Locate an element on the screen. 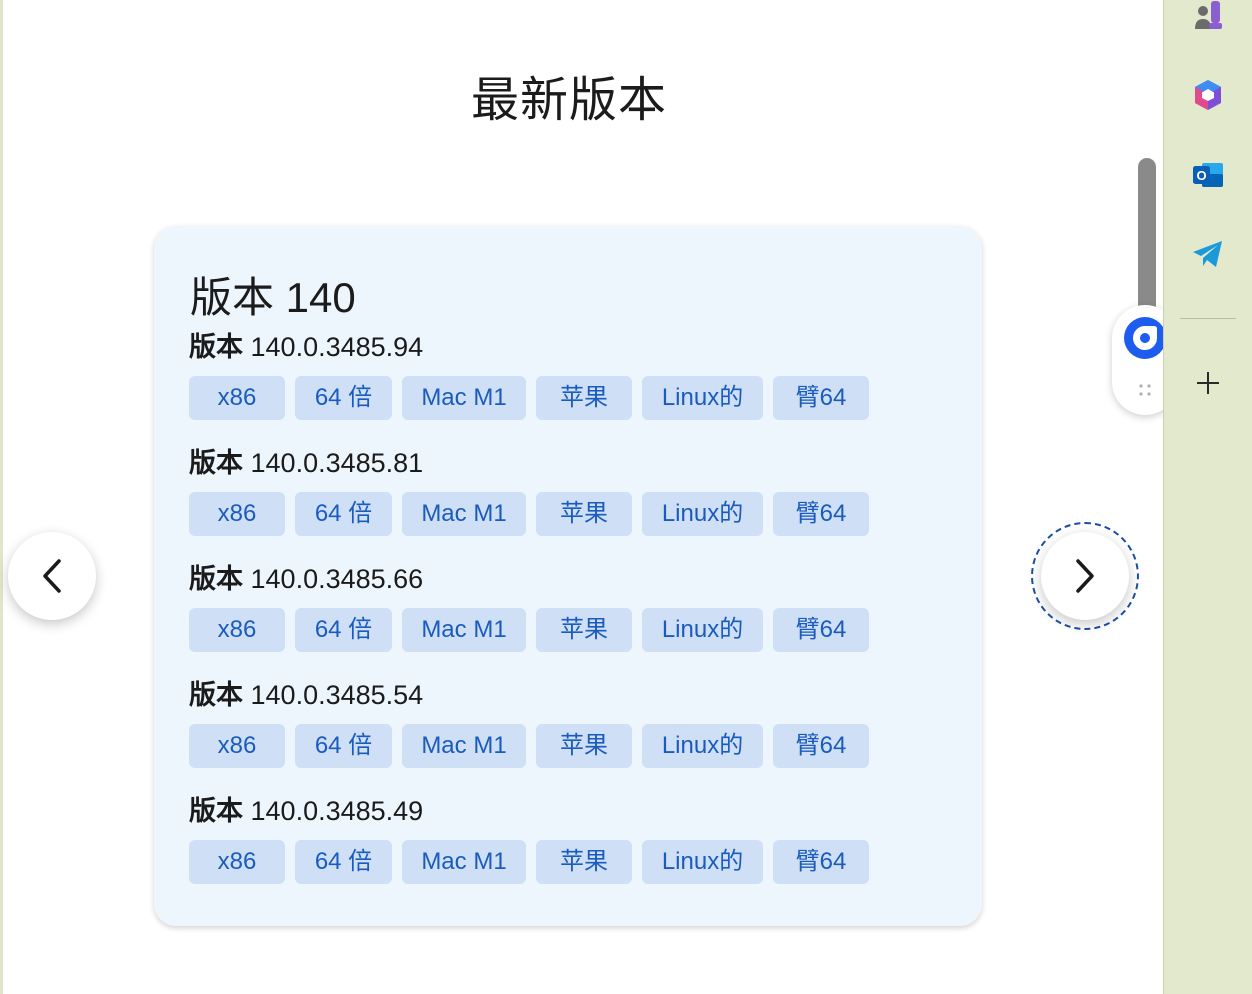 The height and width of the screenshot is (994, 1252). version-label: 版本 140.0.3485.54 is located at coordinates (529, 695).